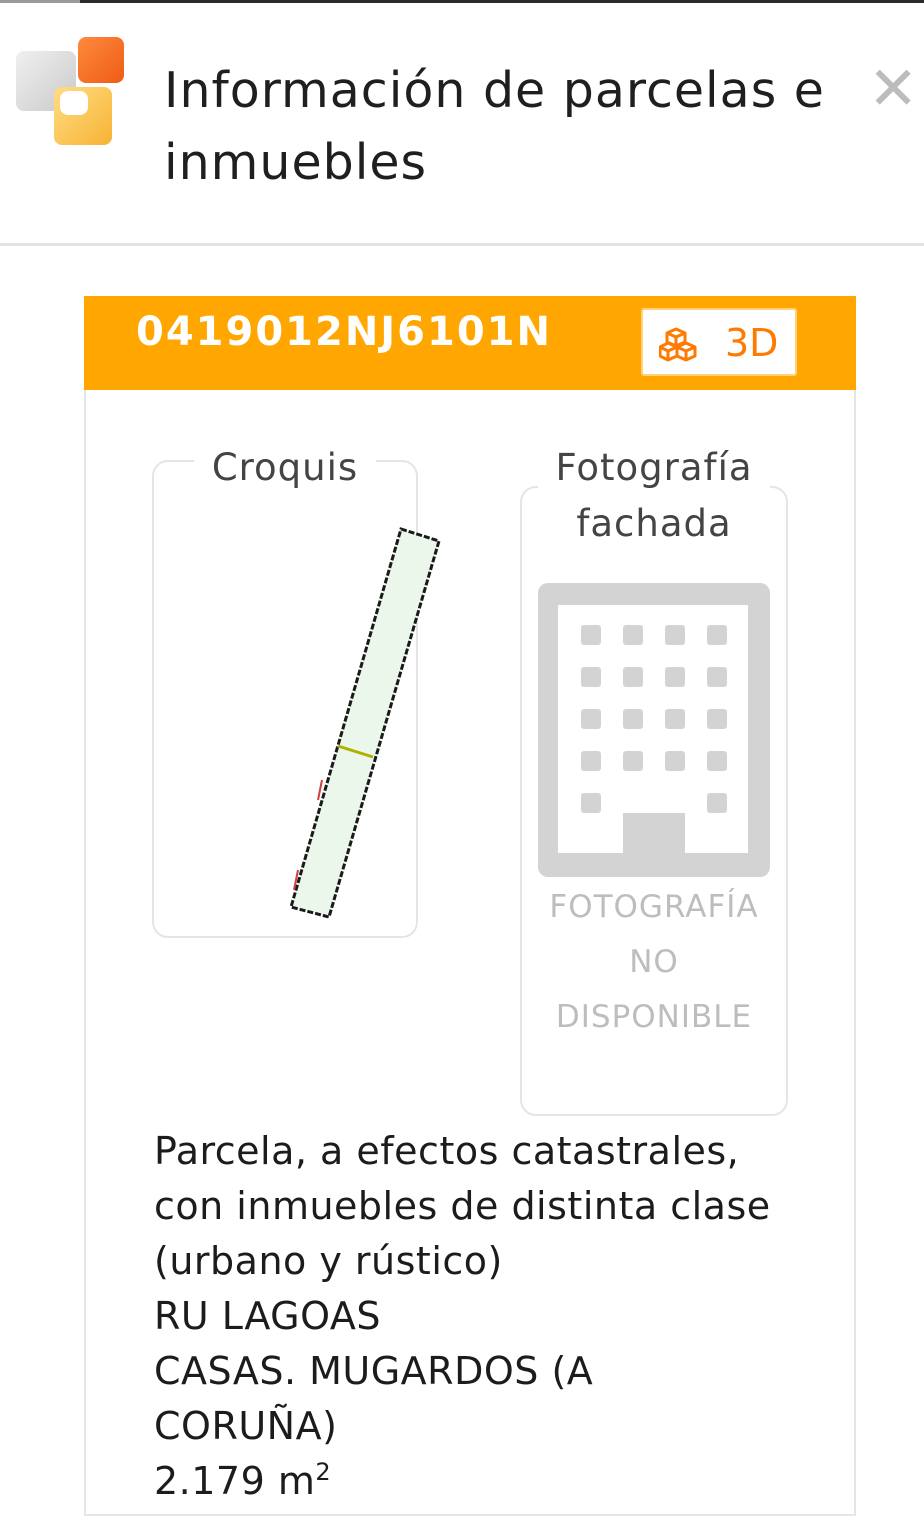 The height and width of the screenshot is (1516, 924). Describe the element at coordinates (654, 496) in the screenshot. I see `facade-photo-title: Fotografía fachada` at that location.